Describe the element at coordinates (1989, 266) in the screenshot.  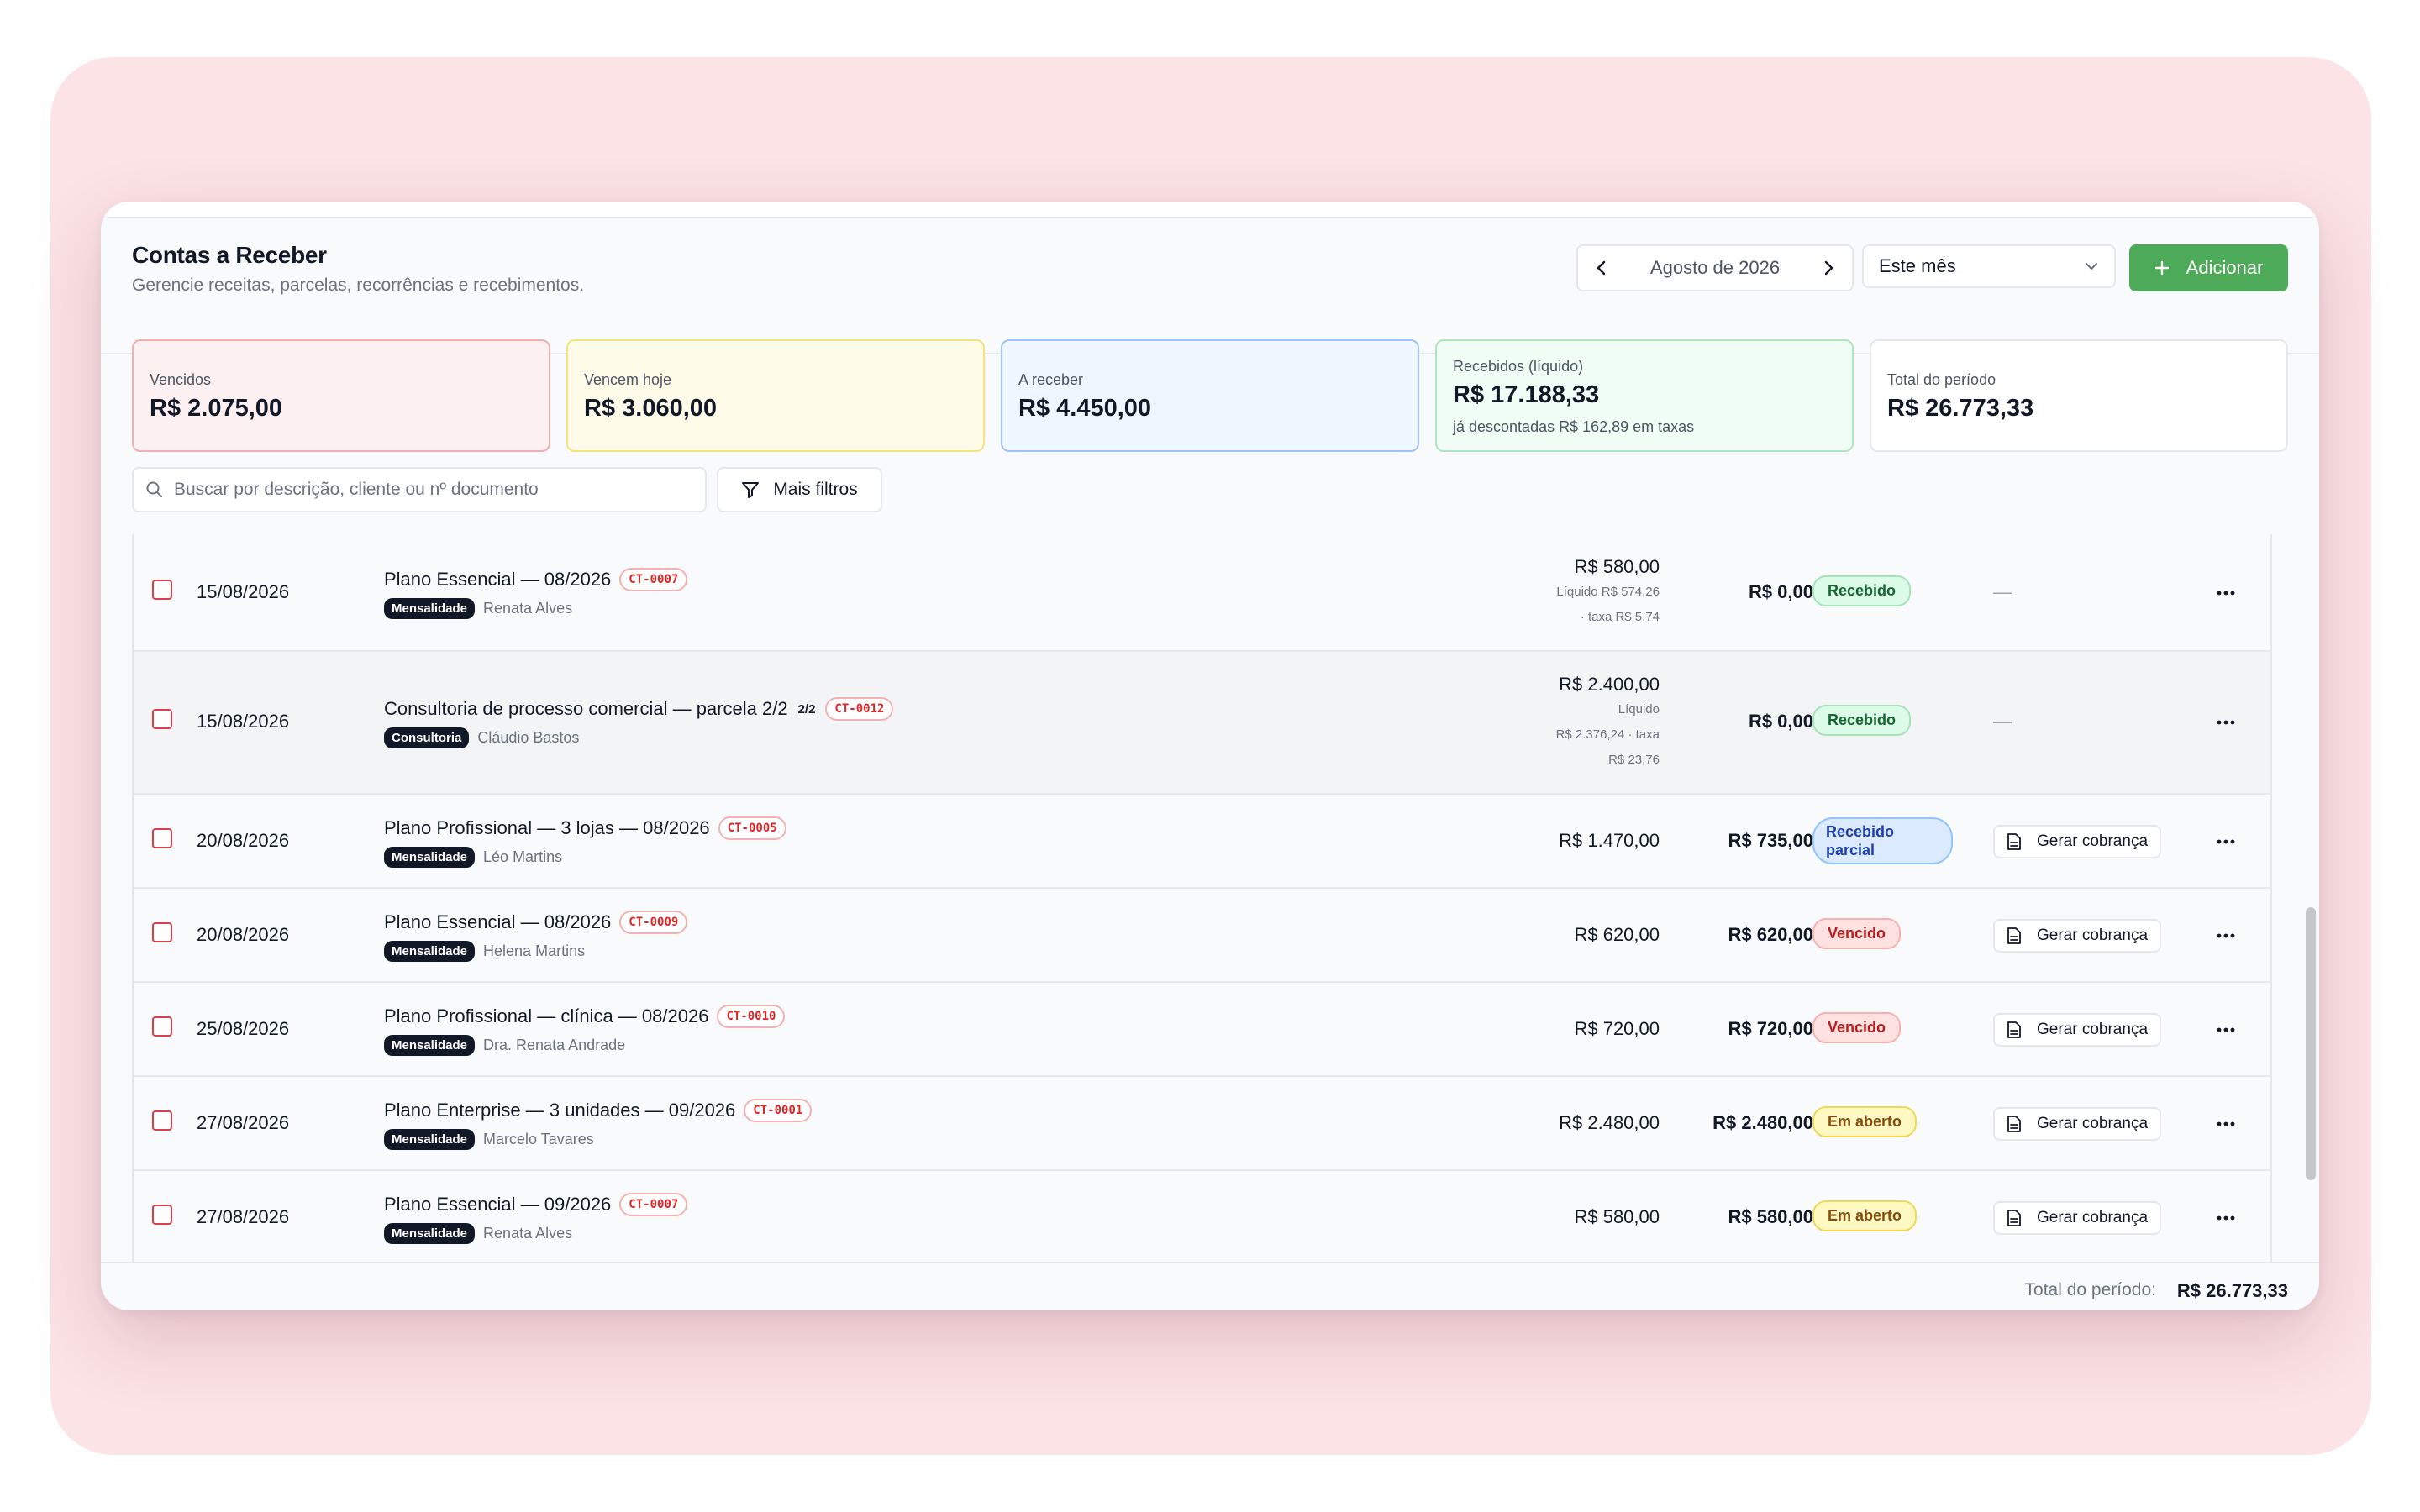
I see `period-range-select: Este mês` at that location.